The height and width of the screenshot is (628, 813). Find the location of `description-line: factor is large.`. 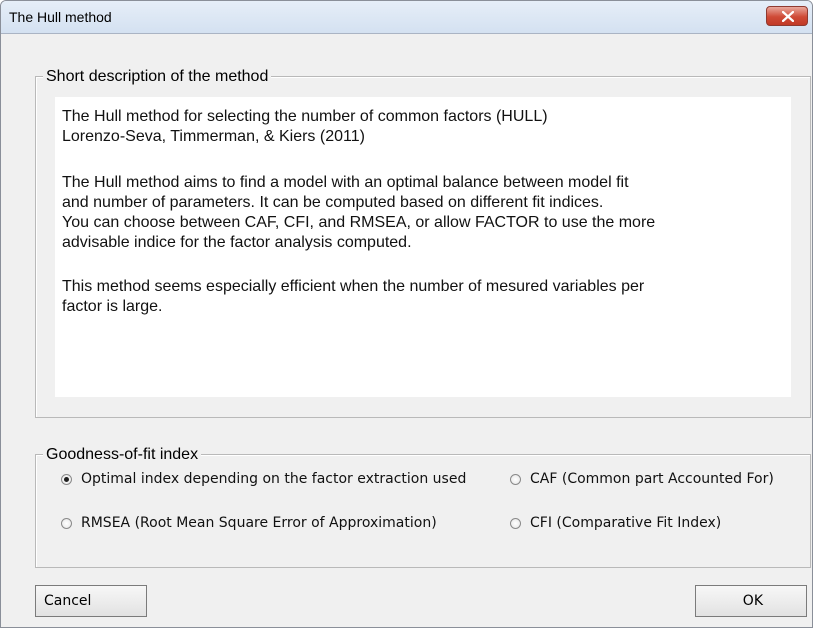

description-line: factor is large. is located at coordinates (112, 306).